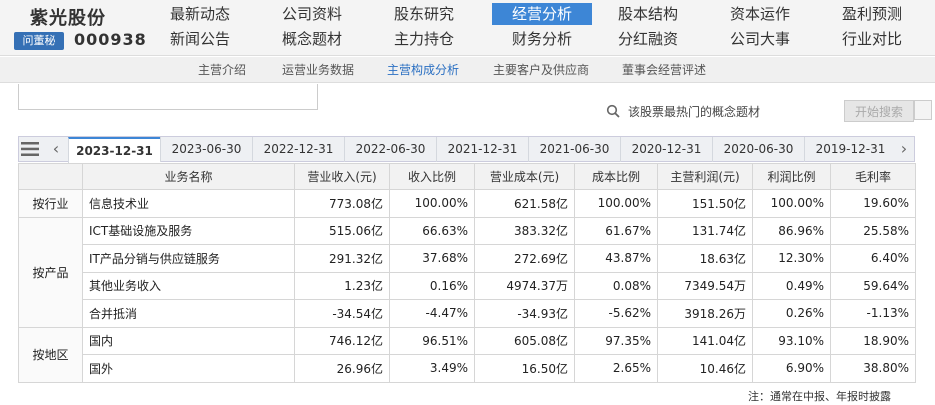  Describe the element at coordinates (873, 230) in the screenshot. I see `value-cell: 25.58%` at that location.